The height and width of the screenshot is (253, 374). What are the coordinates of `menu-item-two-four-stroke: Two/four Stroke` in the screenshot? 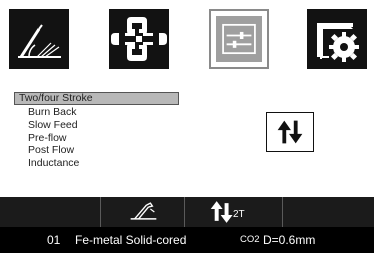 It's located at (96, 98).